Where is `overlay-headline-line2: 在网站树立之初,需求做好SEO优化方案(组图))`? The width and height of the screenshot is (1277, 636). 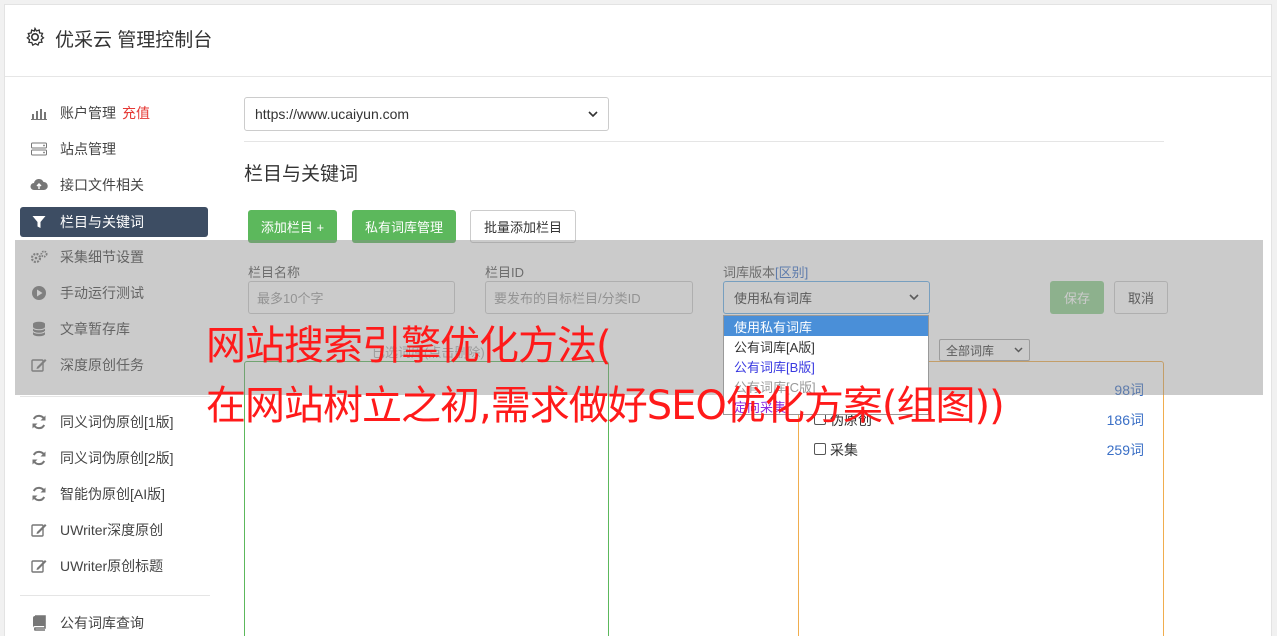 overlay-headline-line2: 在网站树立之初,需求做好SEO优化方案(组图)) is located at coordinates (605, 406).